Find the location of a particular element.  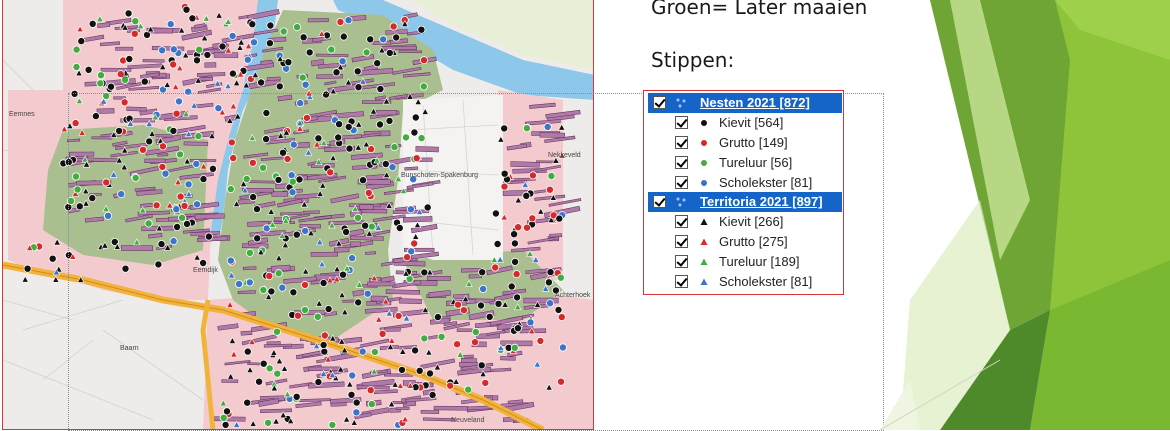

legend-item-label: Kievit [266] is located at coordinates (751, 221).